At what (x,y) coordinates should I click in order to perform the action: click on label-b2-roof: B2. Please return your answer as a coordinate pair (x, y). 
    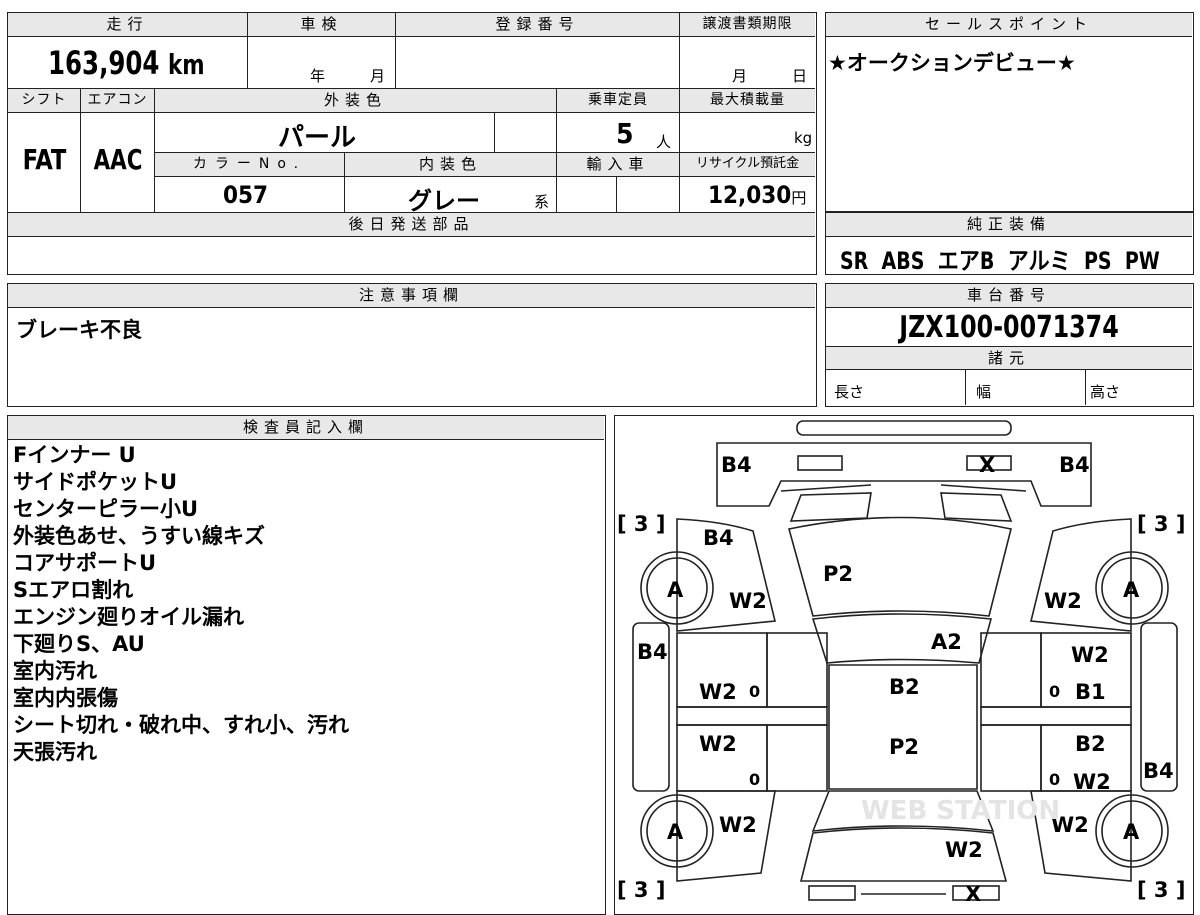
    Looking at the image, I should click on (904, 687).